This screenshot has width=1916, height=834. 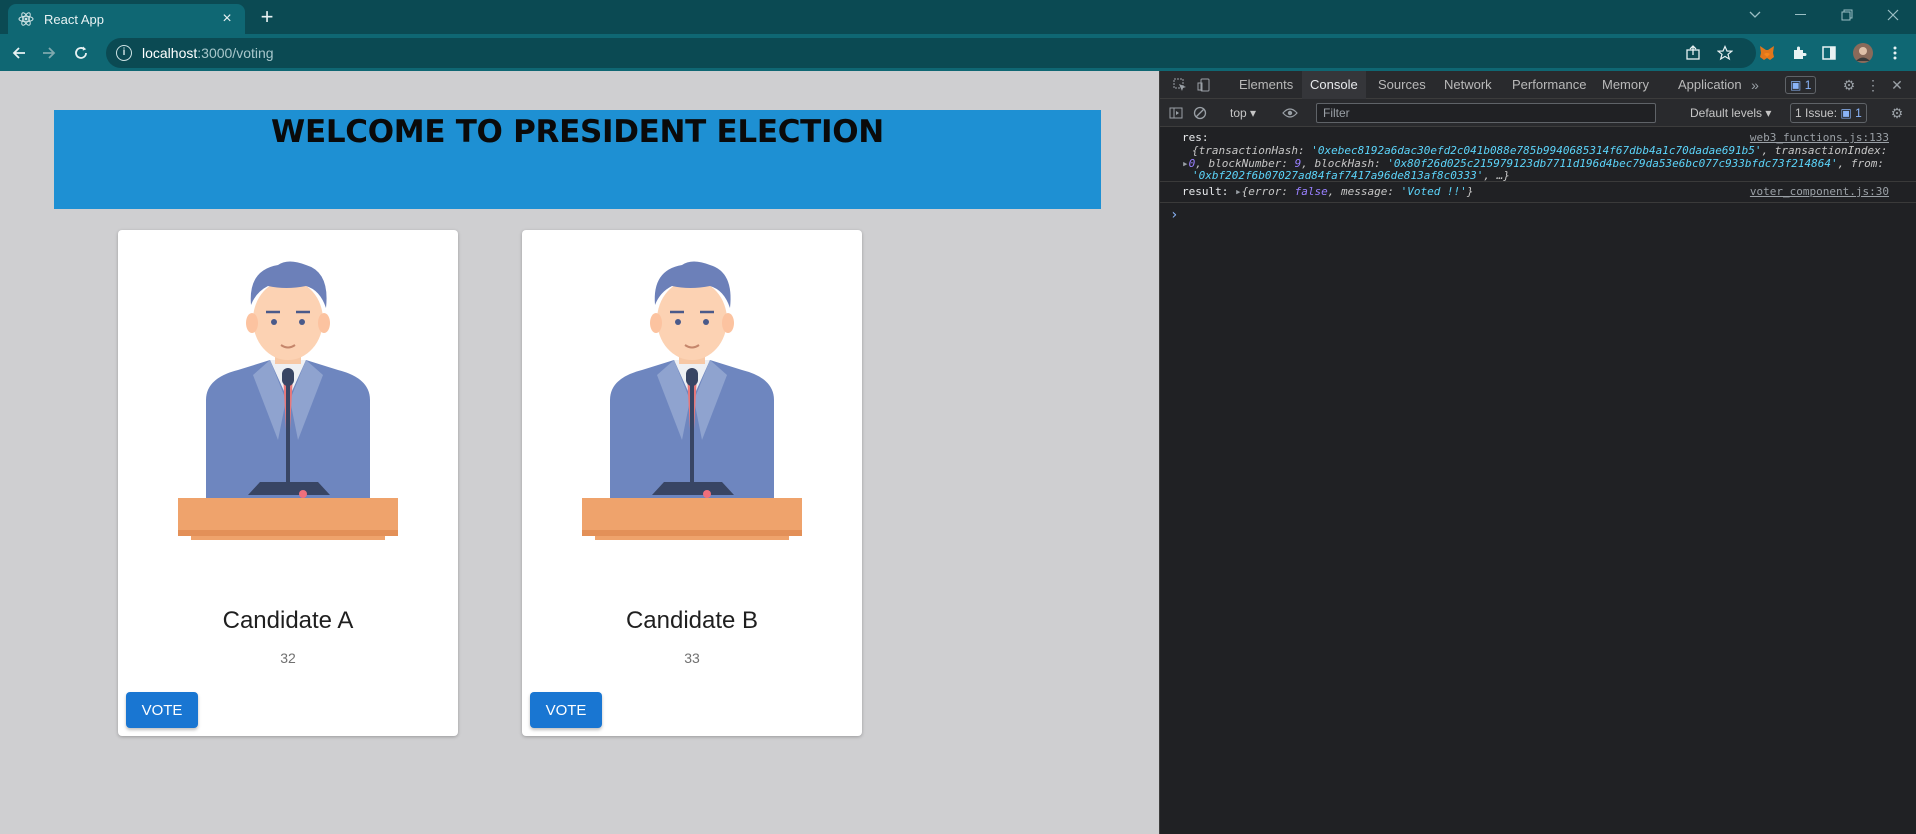 What do you see at coordinates (49, 53) in the screenshot?
I see `forward-icon` at bounding box center [49, 53].